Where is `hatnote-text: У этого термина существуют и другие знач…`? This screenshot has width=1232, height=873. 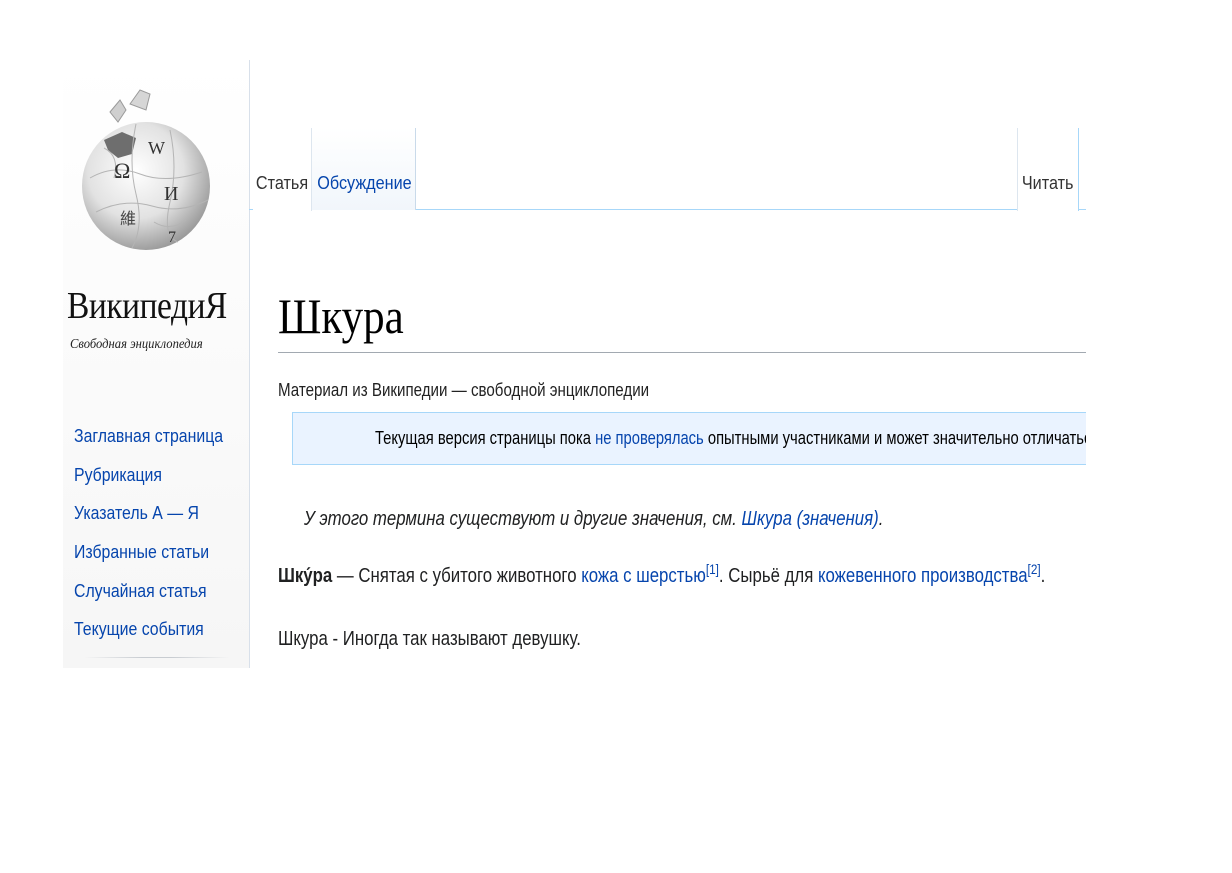
hatnote-text: У этого термина существуют и другие знач… is located at coordinates (523, 519).